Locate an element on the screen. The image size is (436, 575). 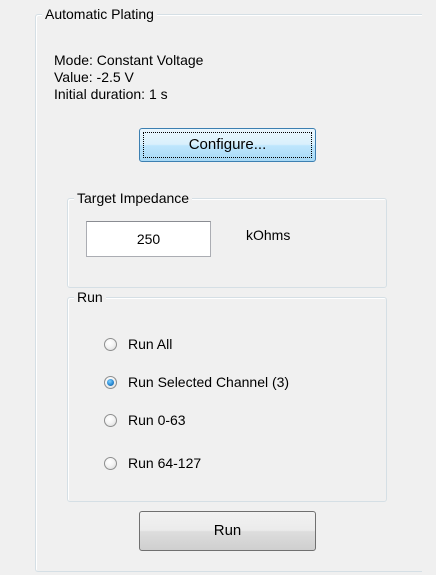
mode-label: Mode: Constant Voltage is located at coordinates (129, 60).